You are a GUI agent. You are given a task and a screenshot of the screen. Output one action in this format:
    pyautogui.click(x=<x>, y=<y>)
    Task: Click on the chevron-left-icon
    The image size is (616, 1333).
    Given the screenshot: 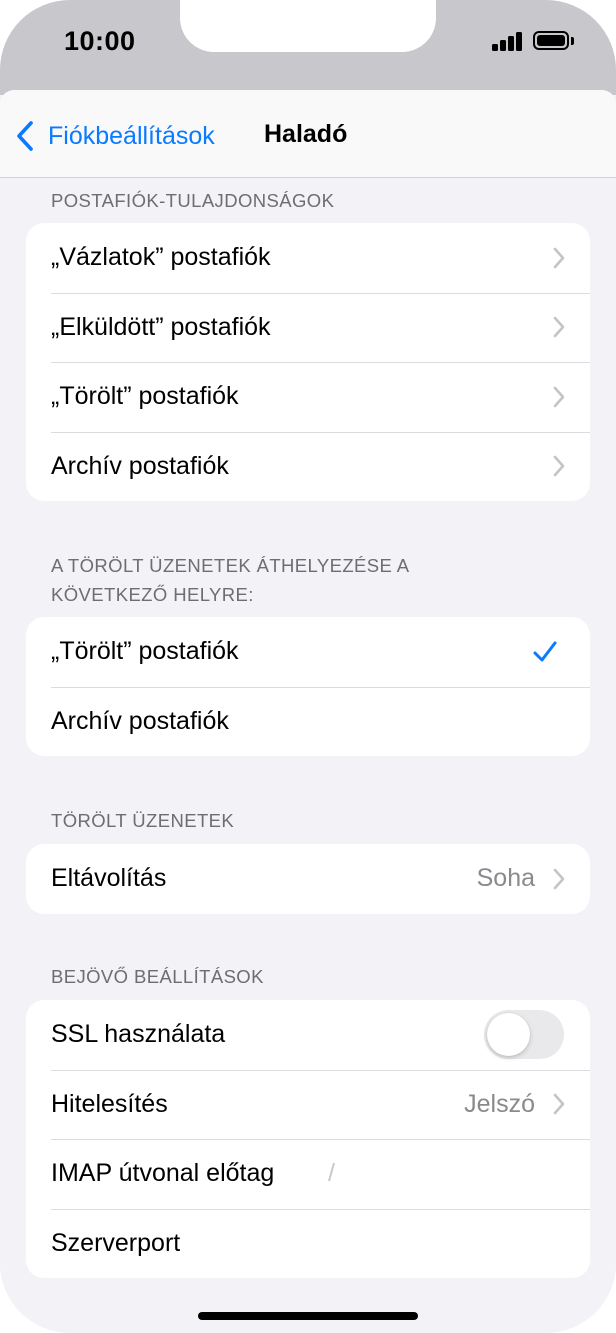 What is the action you would take?
    pyautogui.click(x=25, y=136)
    